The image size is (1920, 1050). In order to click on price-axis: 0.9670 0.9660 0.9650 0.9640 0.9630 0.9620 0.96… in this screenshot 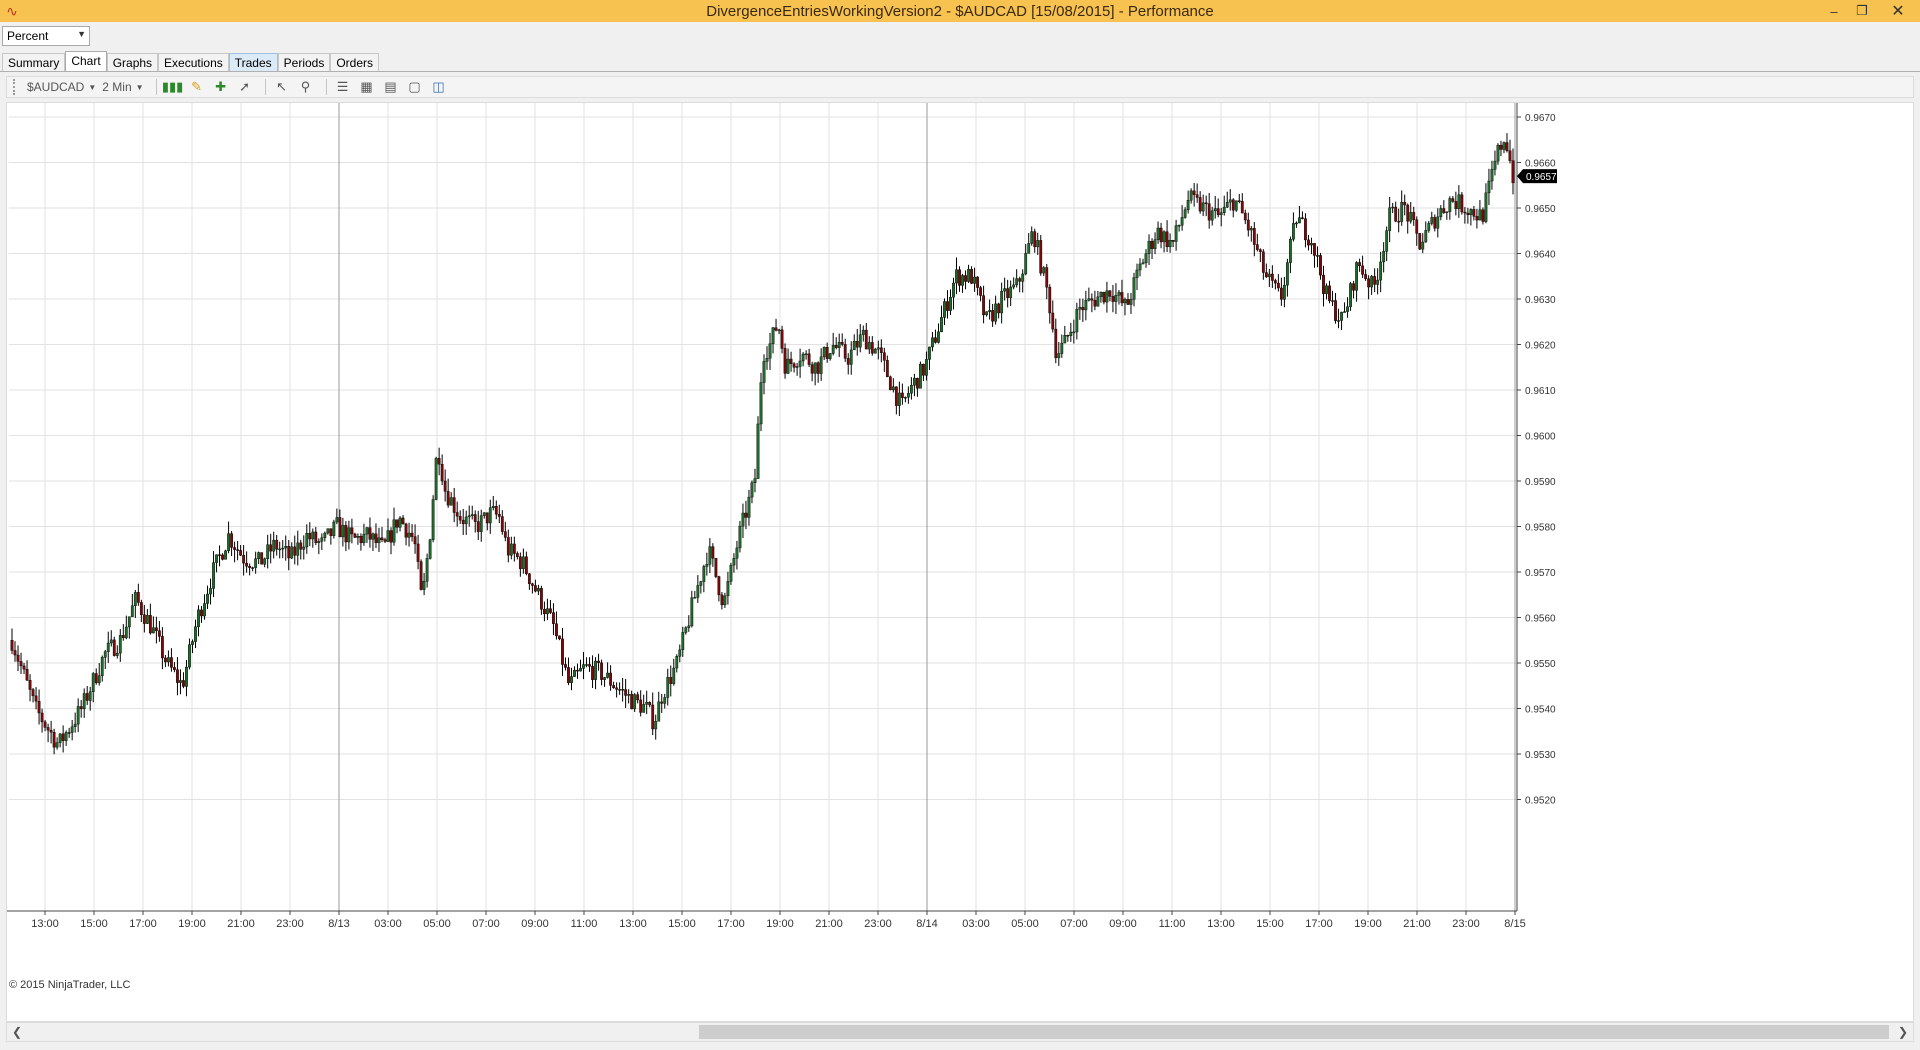, I will do `click(1536, 507)`.